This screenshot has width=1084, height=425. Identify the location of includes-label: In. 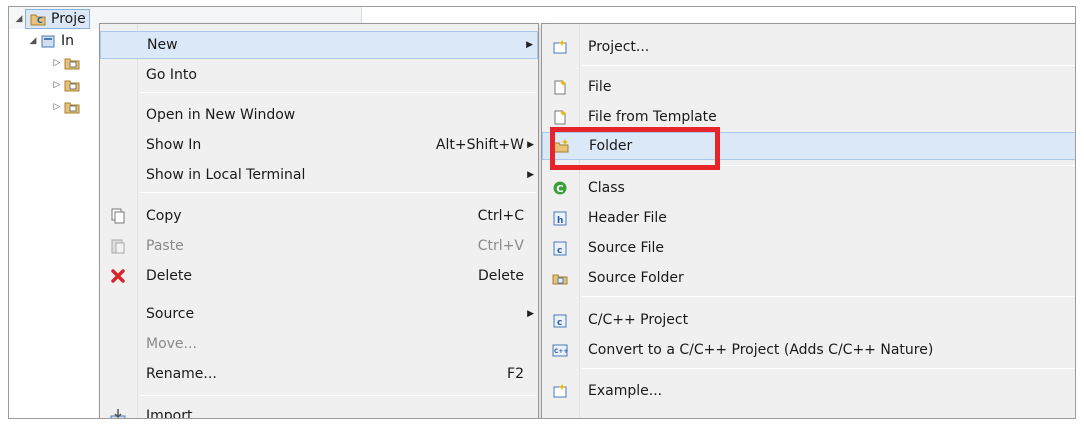
(68, 41).